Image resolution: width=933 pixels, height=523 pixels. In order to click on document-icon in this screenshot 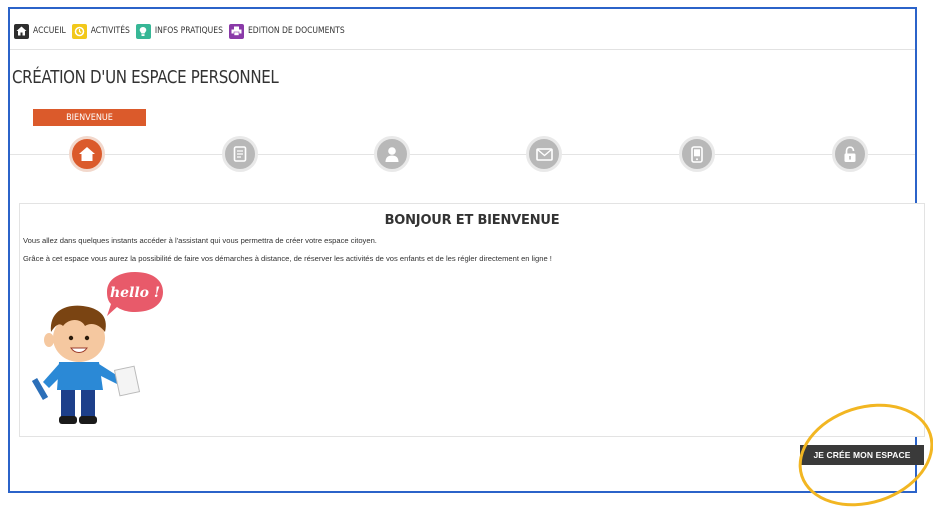, I will do `click(240, 154)`.